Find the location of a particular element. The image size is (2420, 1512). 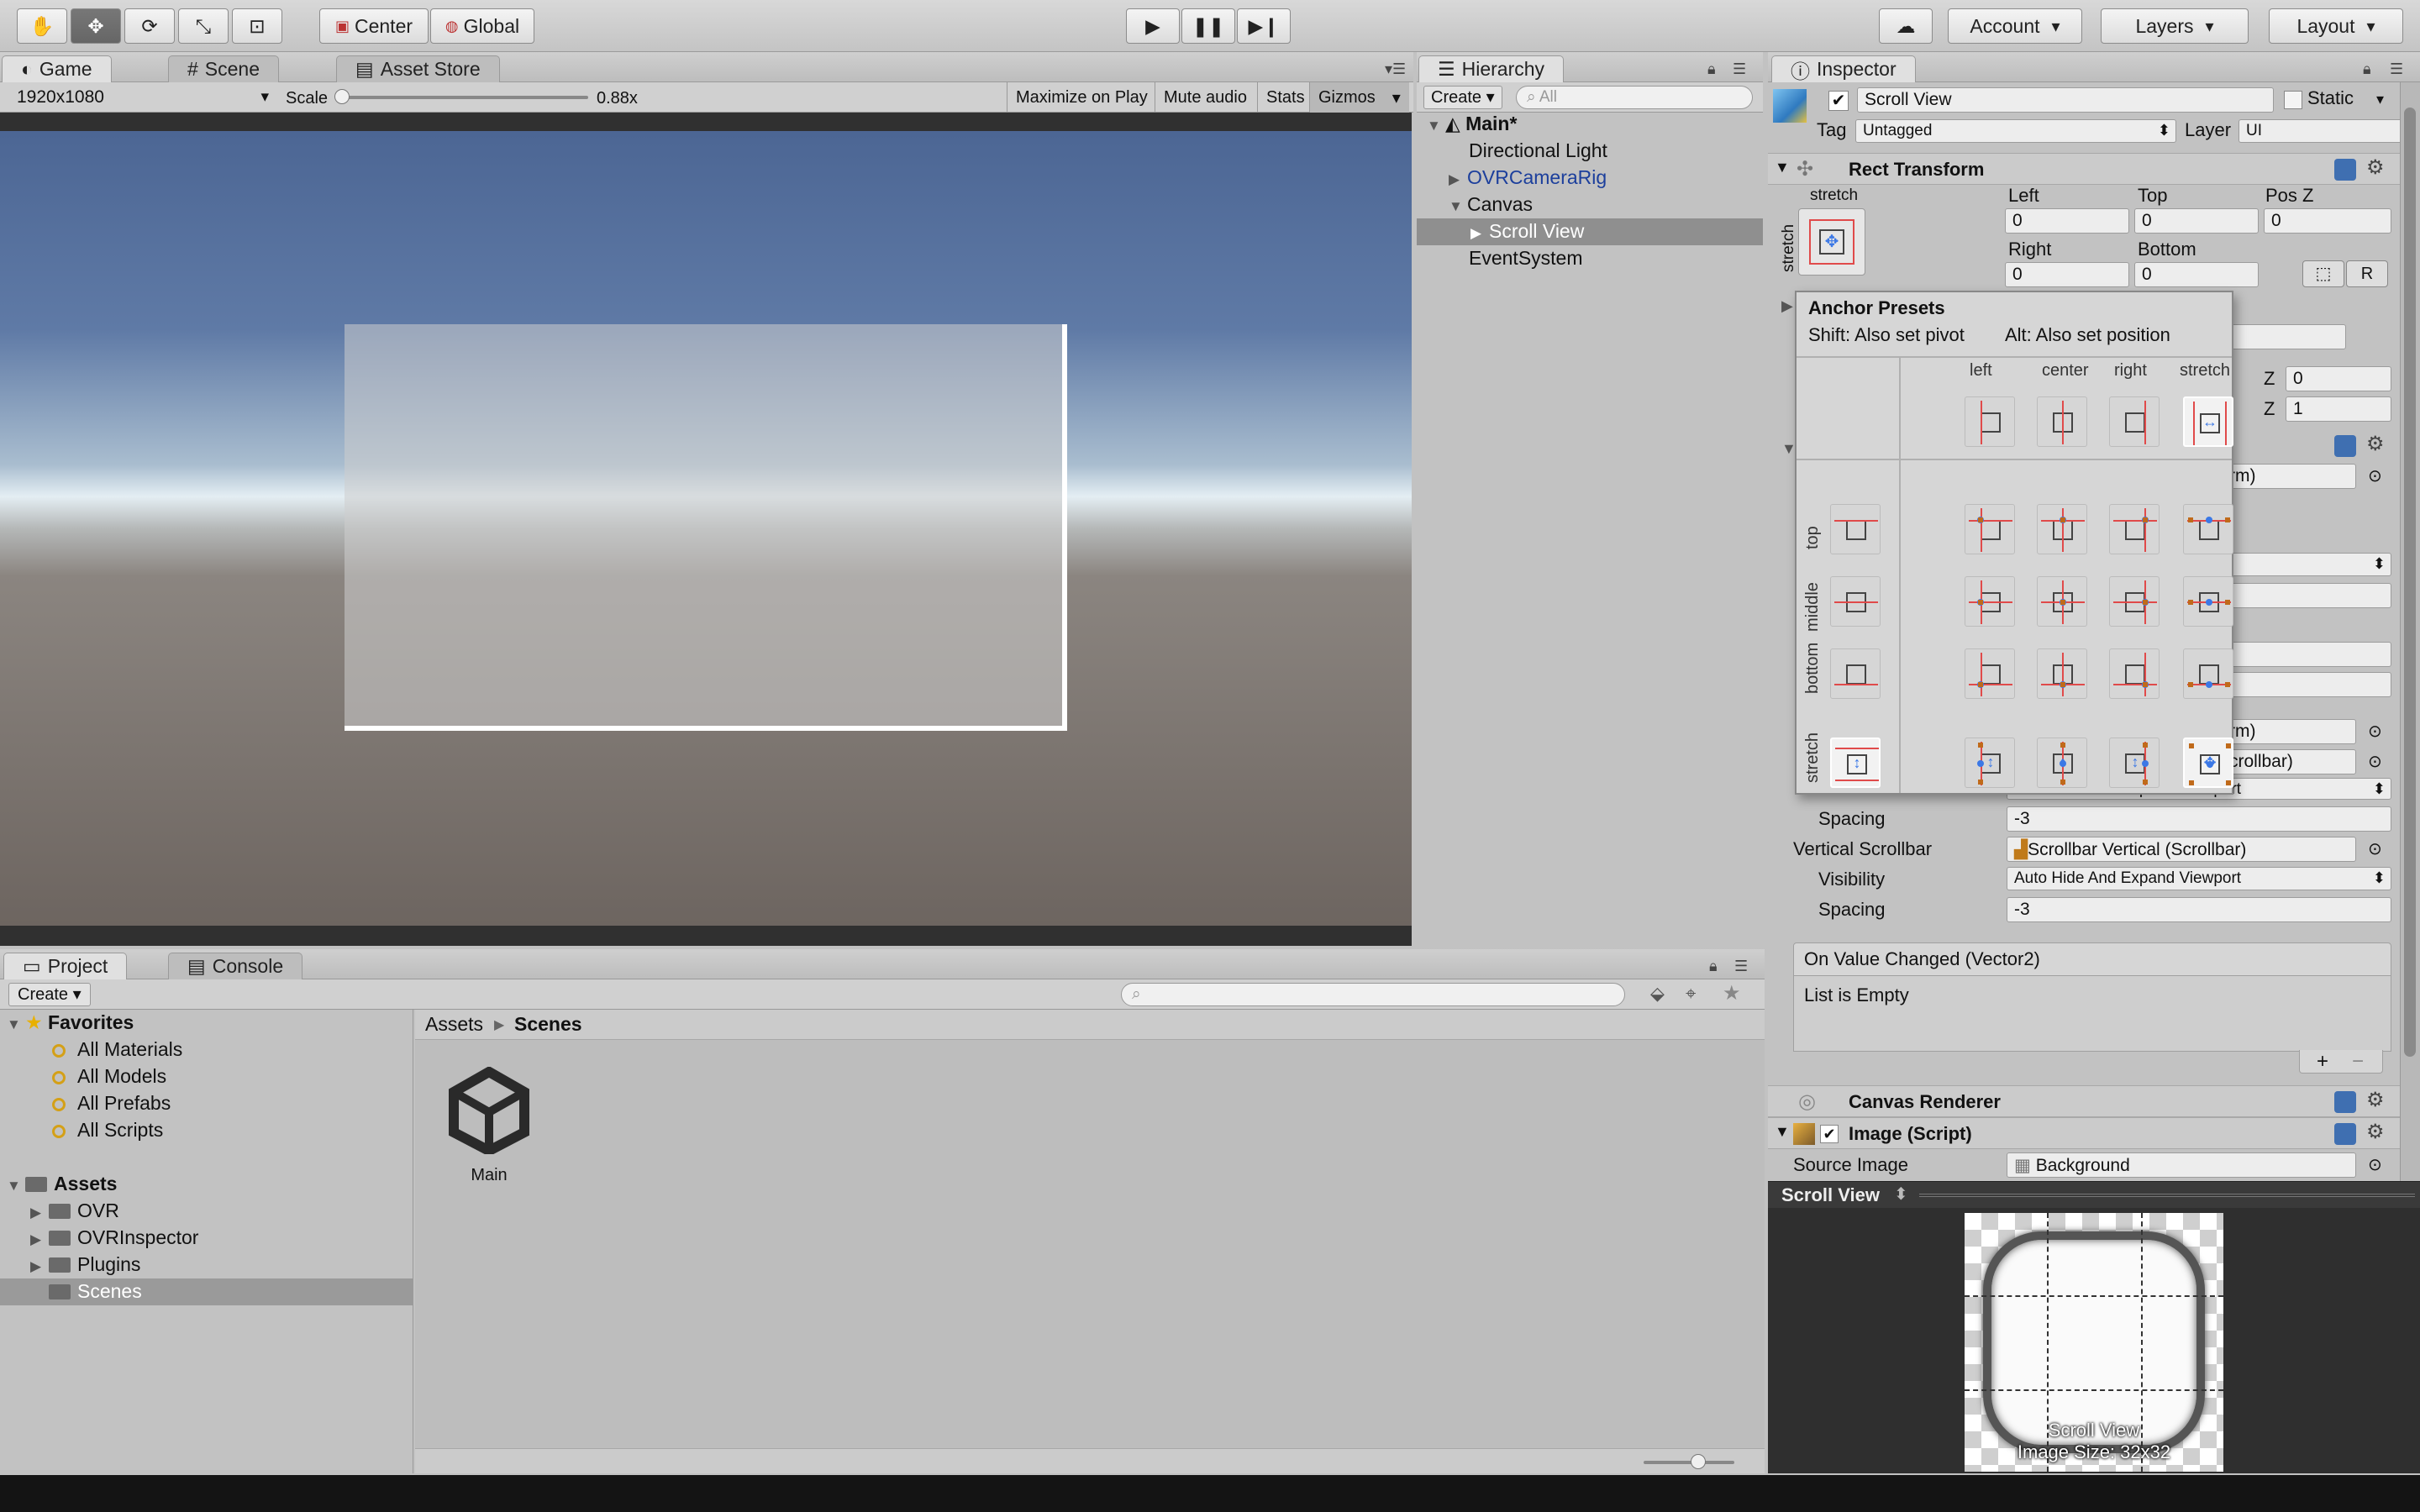

preview-header: Scroll View ⬍ is located at coordinates (2094, 1194).